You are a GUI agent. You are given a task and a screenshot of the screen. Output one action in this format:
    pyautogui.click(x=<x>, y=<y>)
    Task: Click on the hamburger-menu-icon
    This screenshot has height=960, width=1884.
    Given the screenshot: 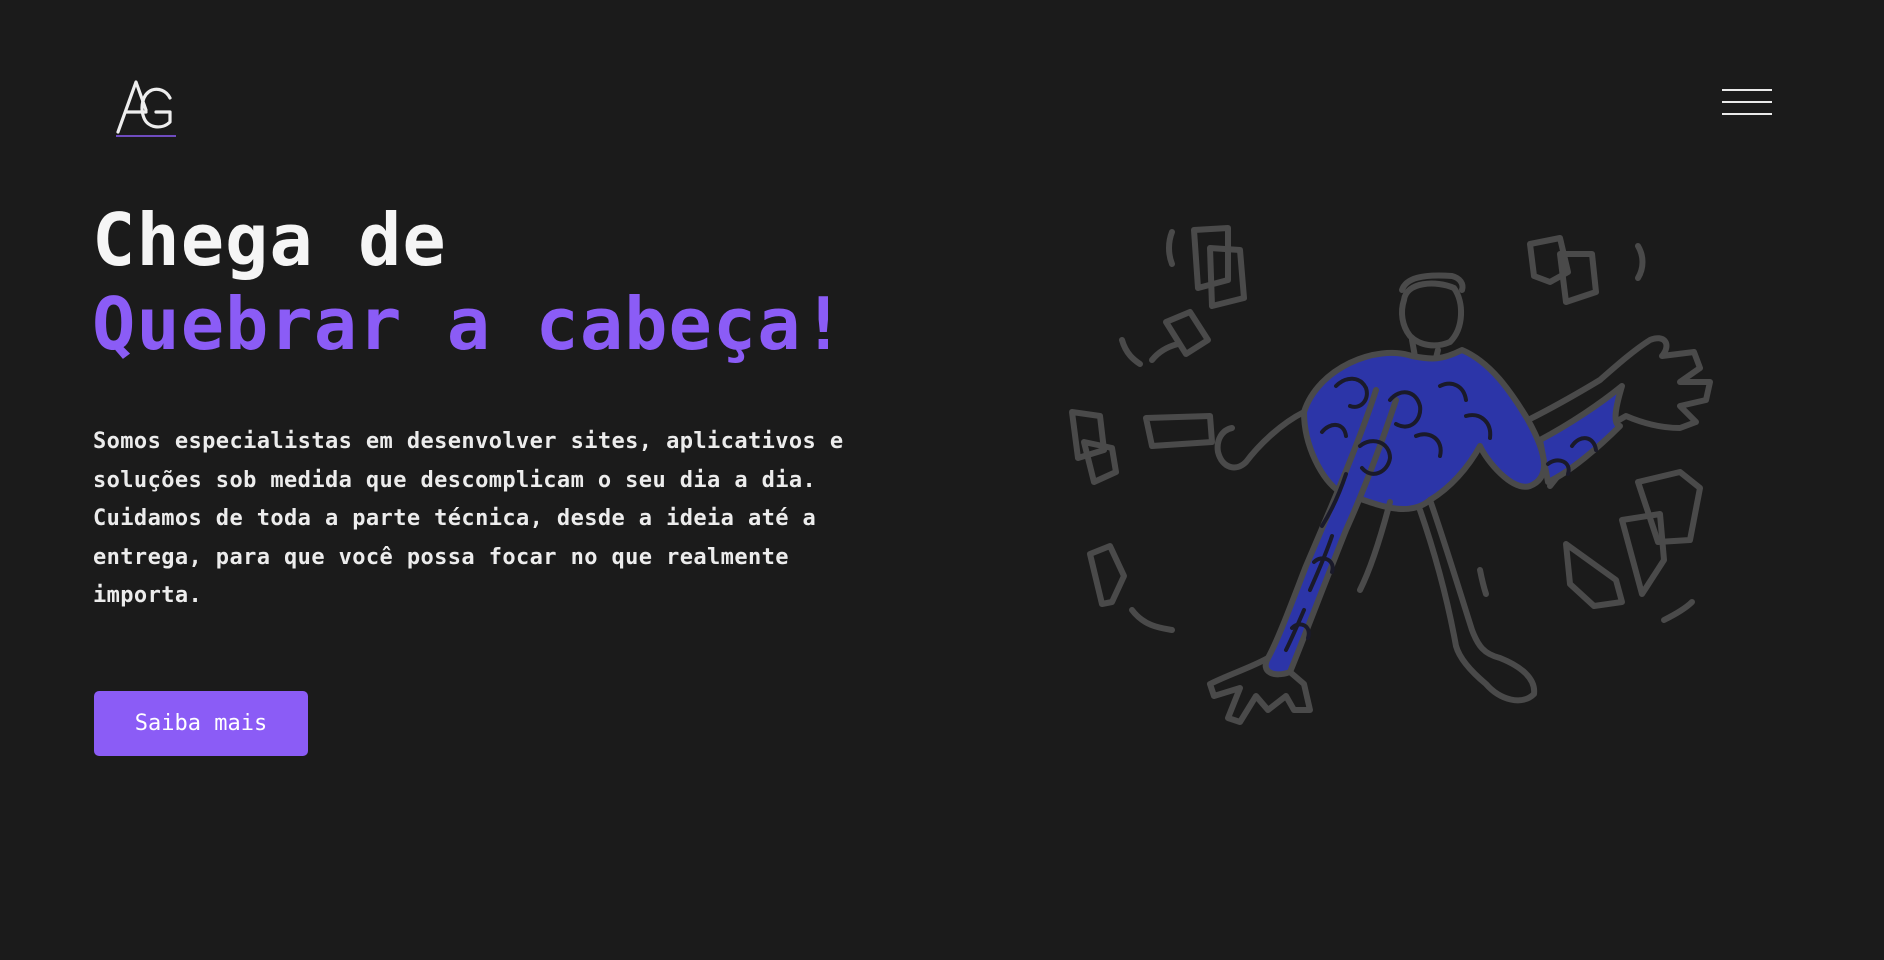 What is the action you would take?
    pyautogui.click(x=1746, y=102)
    